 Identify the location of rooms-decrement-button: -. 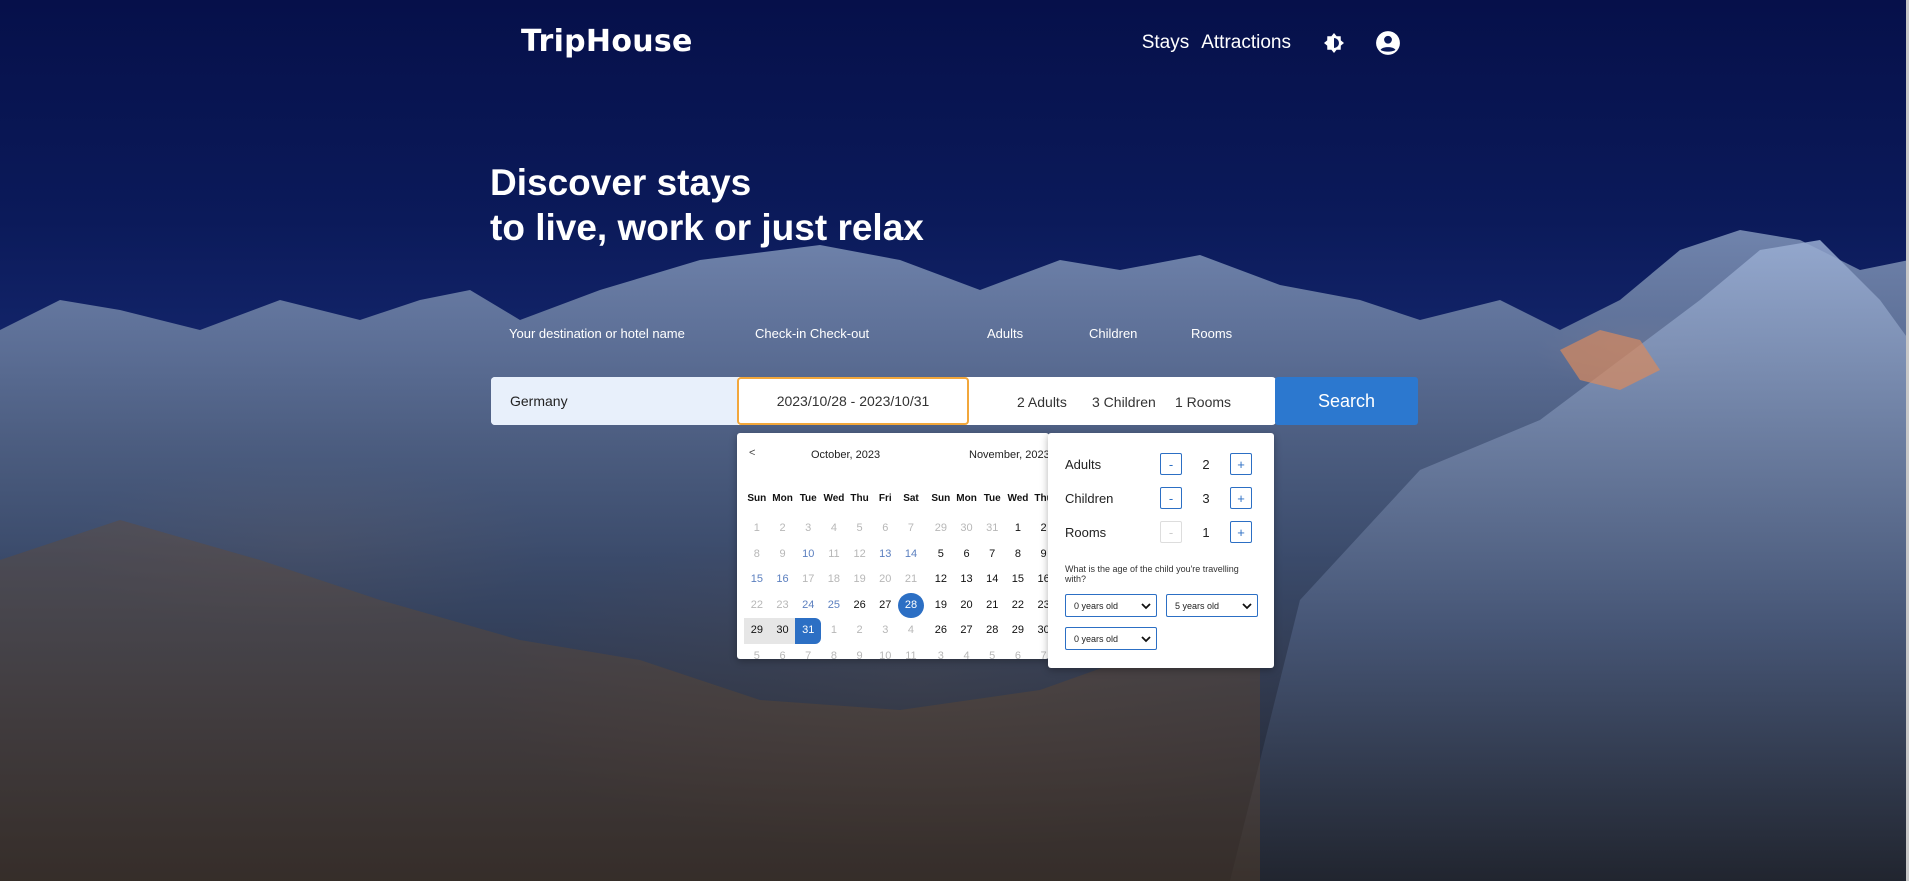
(1171, 532).